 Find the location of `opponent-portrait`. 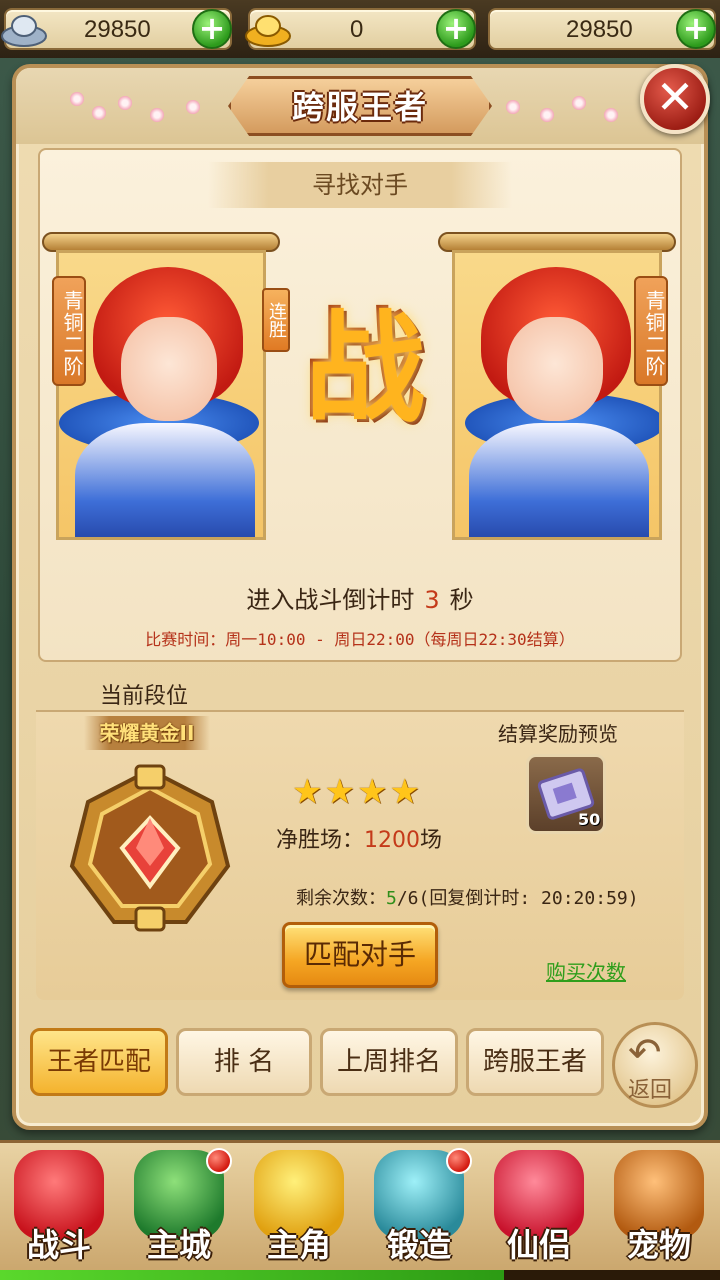

opponent-portrait is located at coordinates (557, 395).